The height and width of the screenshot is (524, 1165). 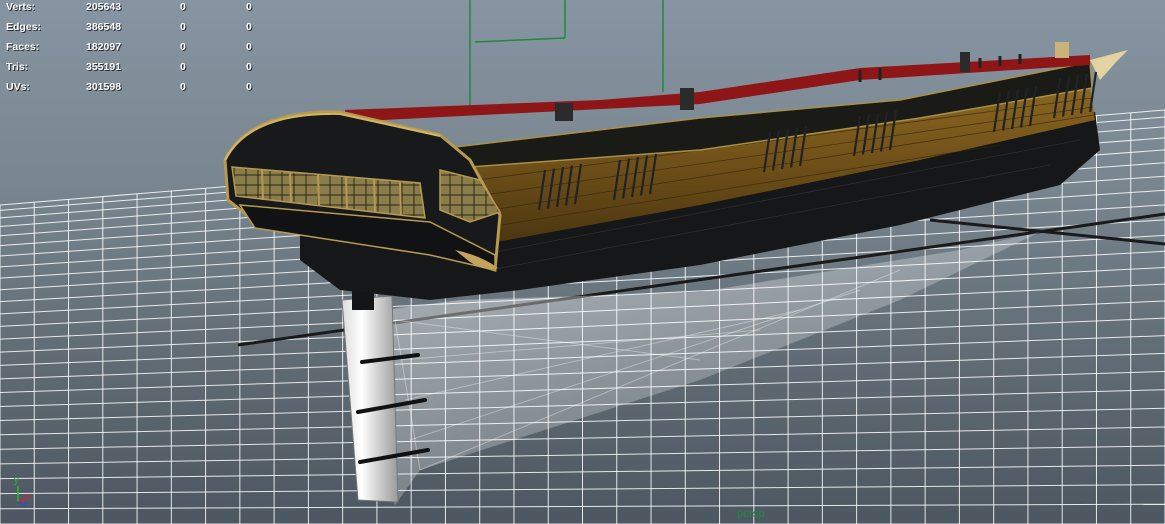 What do you see at coordinates (24, 27) in the screenshot?
I see `hud-label: Edges:` at bounding box center [24, 27].